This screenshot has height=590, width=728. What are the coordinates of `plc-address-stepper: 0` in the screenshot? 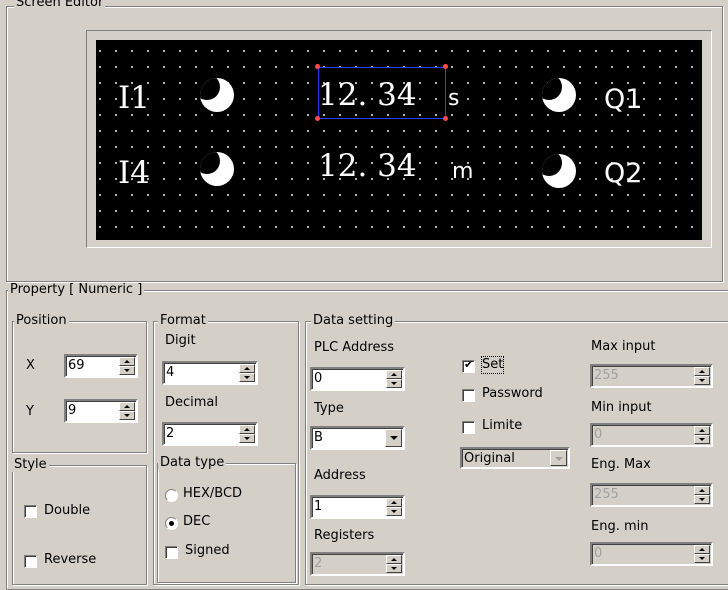 It's located at (357, 379).